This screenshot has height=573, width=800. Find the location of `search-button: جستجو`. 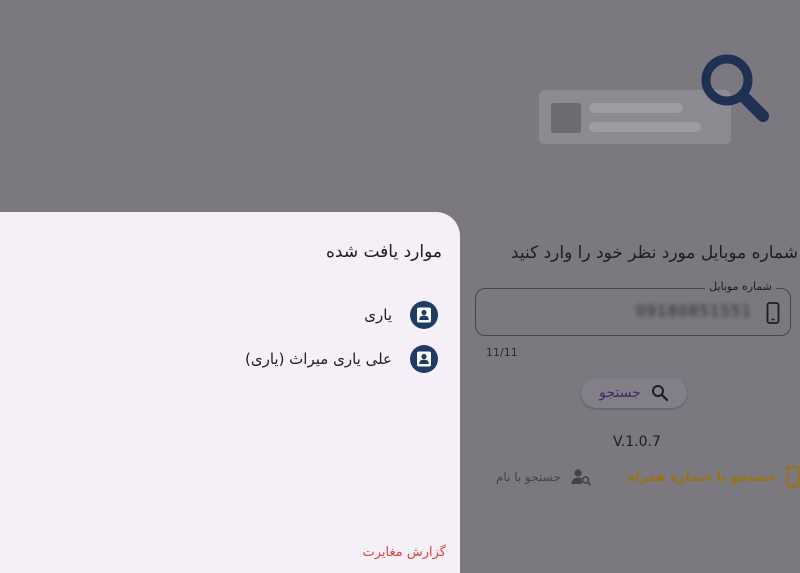

search-button: جستجو is located at coordinates (634, 393).